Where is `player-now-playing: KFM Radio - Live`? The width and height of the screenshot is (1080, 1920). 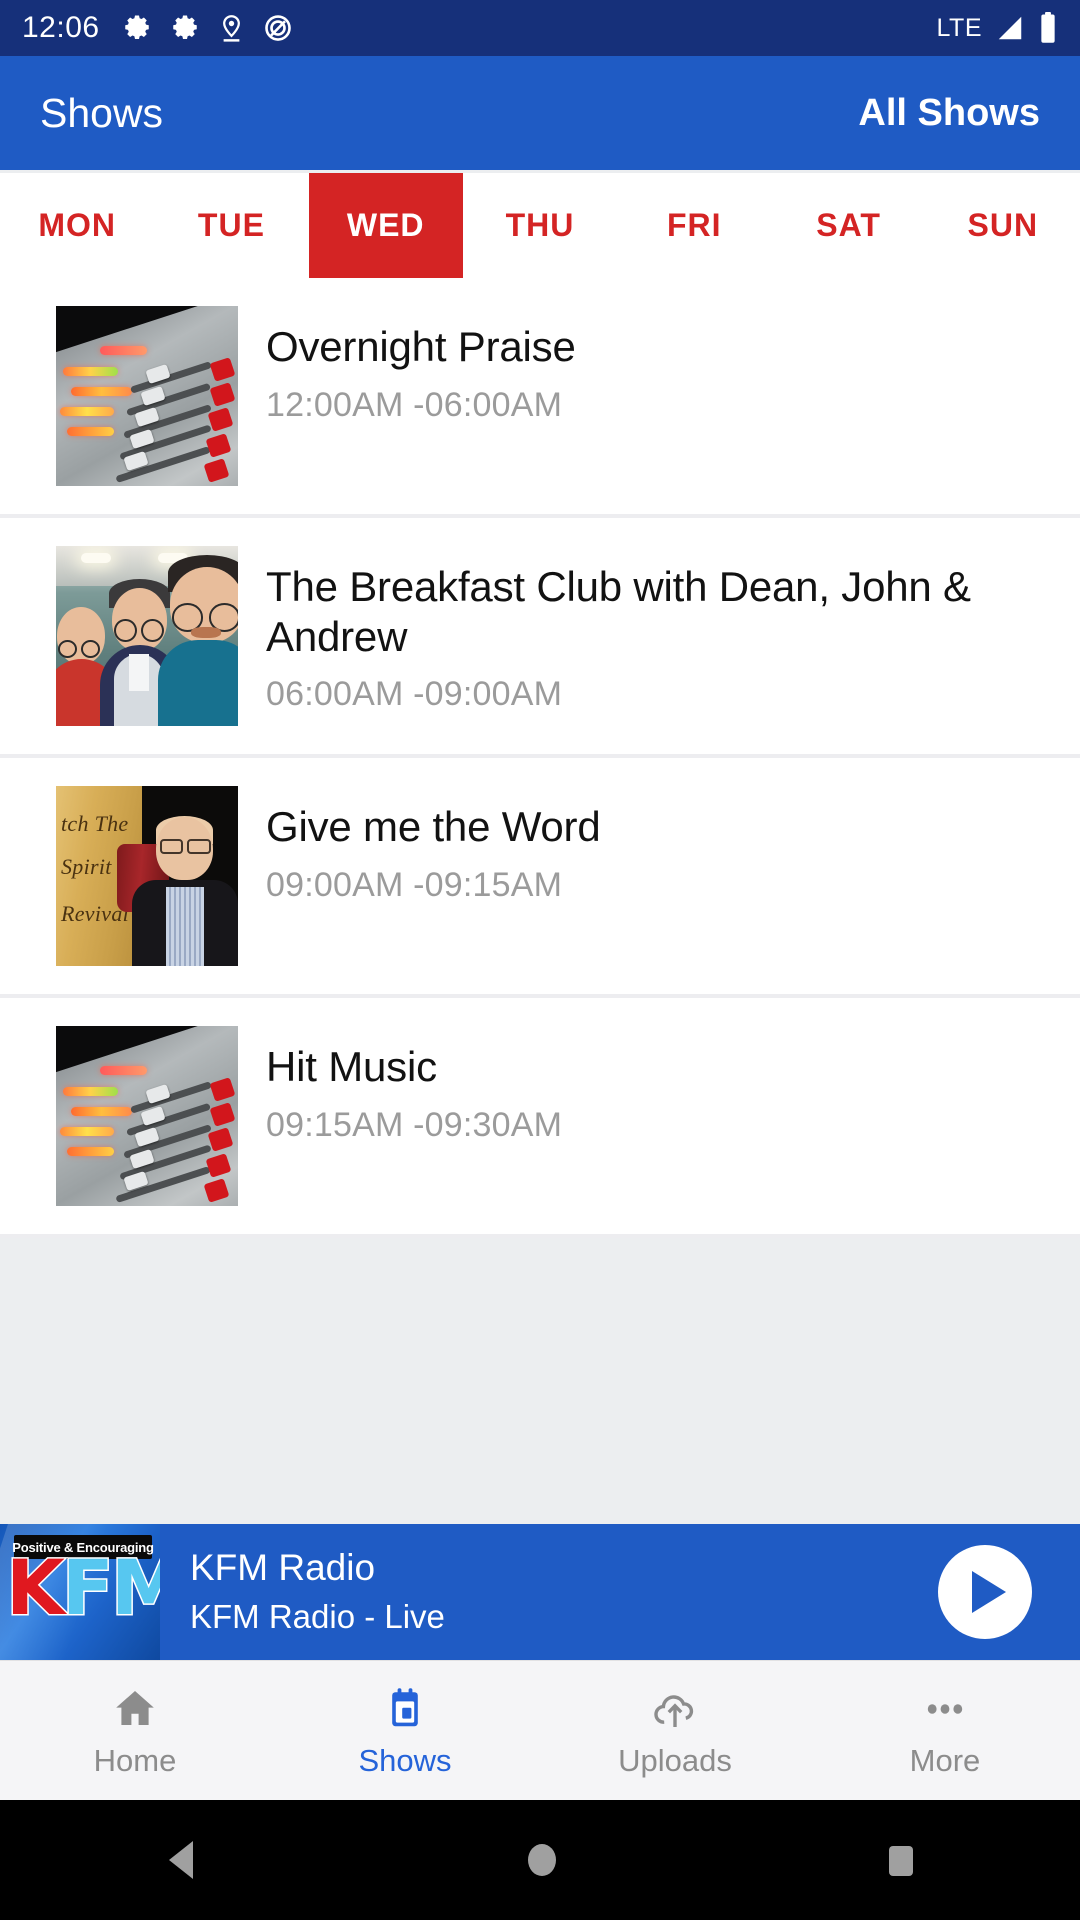 player-now-playing: KFM Radio - Live is located at coordinates (317, 1616).